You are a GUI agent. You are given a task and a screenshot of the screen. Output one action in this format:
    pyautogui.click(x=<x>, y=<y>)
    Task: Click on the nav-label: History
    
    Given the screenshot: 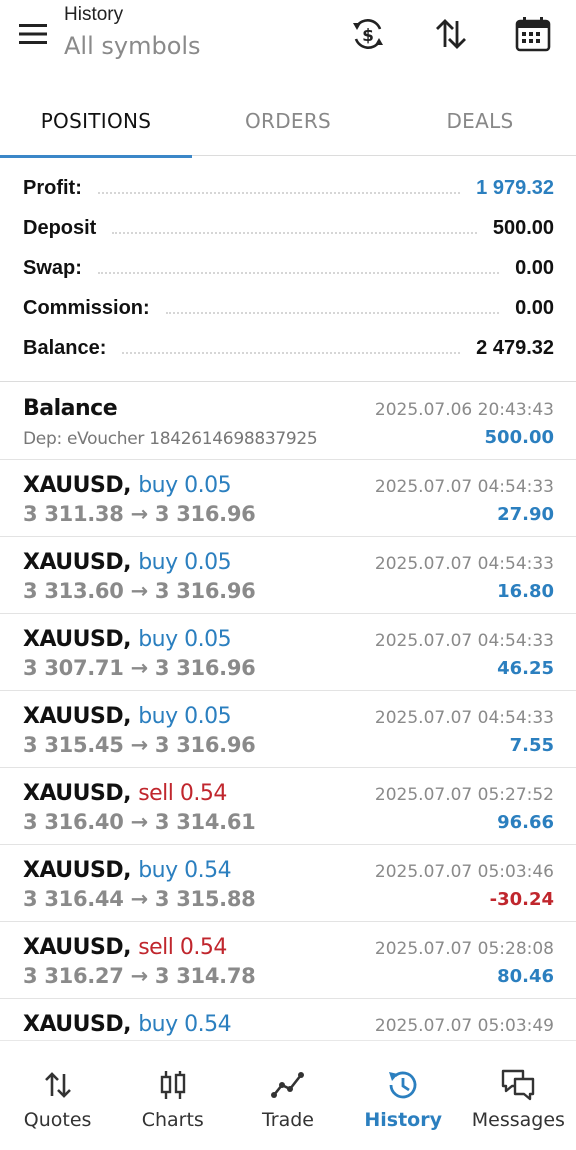 What is the action you would take?
    pyautogui.click(x=403, y=1120)
    